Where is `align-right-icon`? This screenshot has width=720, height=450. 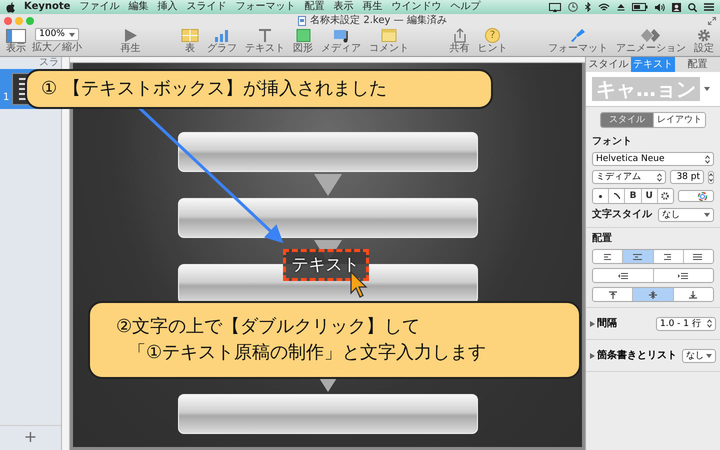
align-right-icon is located at coordinates (668, 256).